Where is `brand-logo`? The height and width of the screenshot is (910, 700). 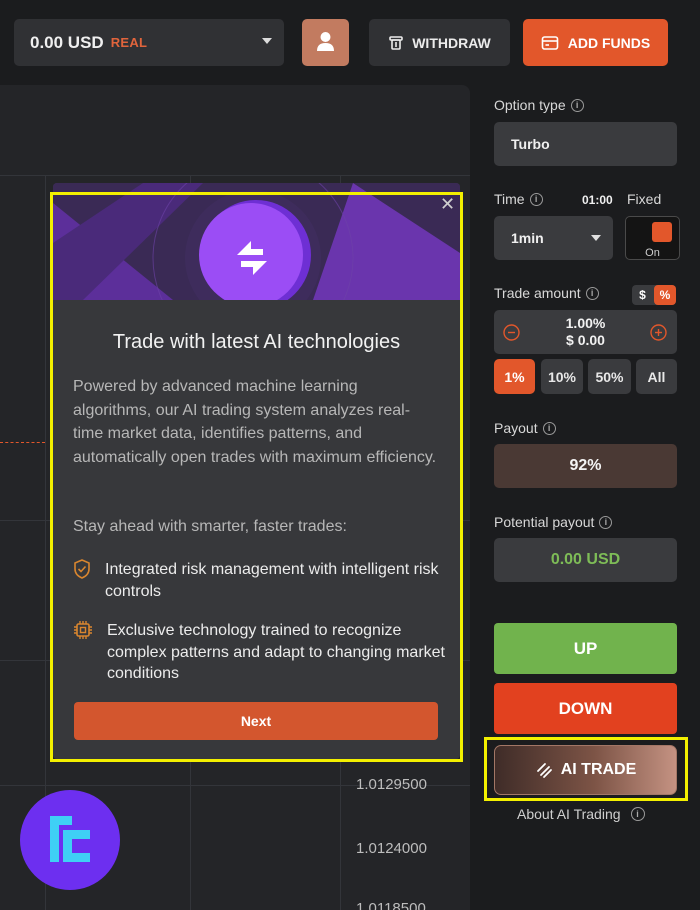 brand-logo is located at coordinates (70, 840).